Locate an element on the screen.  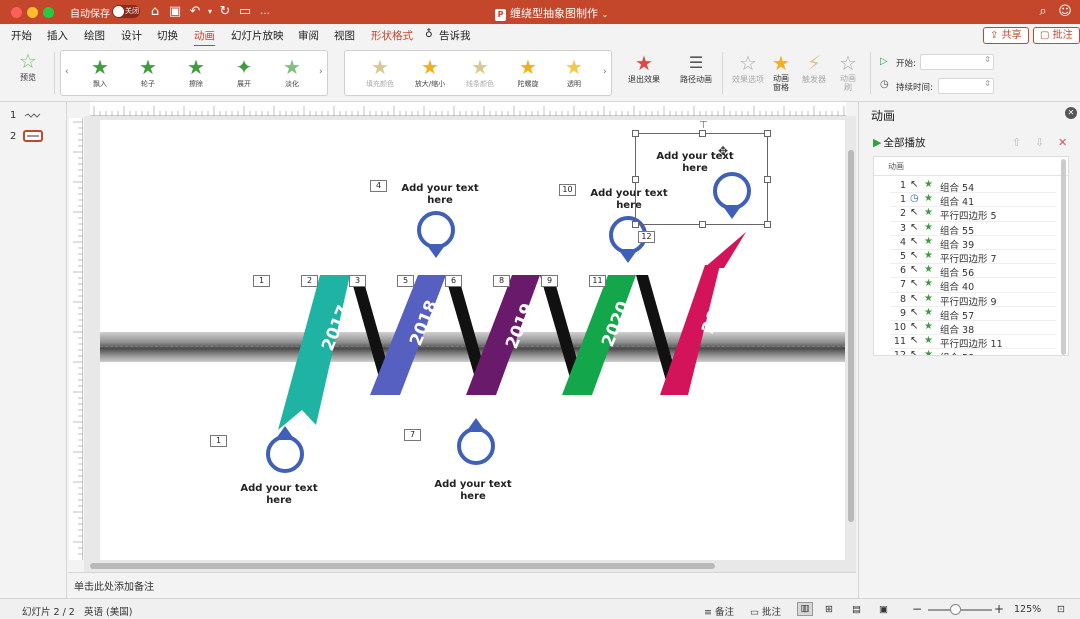
tab-tell-me: 告诉我 is located at coordinates (455, 35).